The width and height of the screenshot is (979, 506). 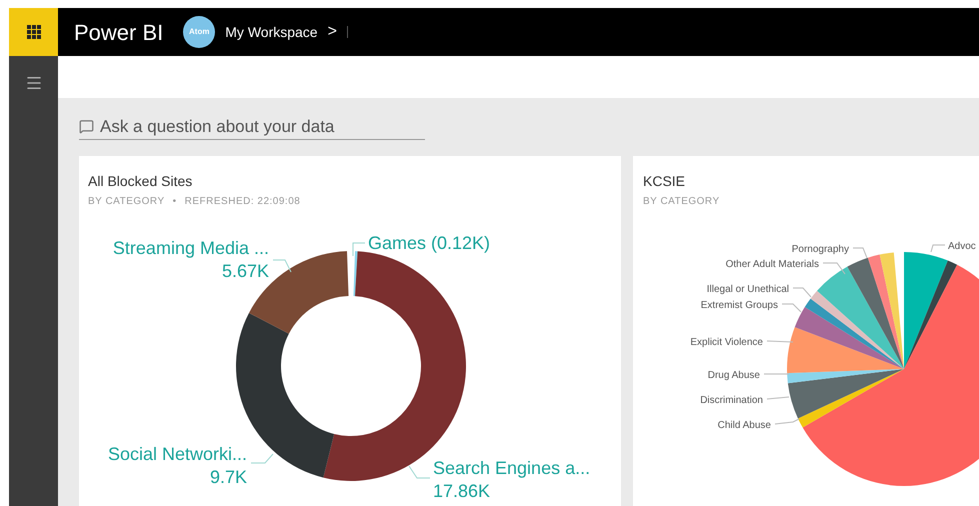 I want to click on refresh-time: REFRESHED: 22:09:08, so click(x=242, y=202).